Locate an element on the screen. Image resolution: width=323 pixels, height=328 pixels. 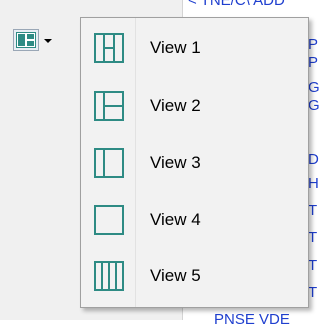
view-3-layout-icon is located at coordinates (109, 163).